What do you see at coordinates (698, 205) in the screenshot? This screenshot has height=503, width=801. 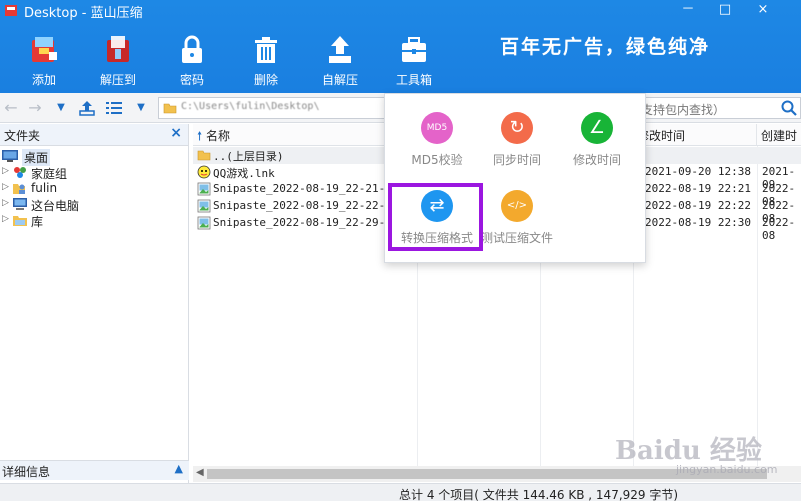 I see `file-modified: 2022-08-19 22:22` at bounding box center [698, 205].